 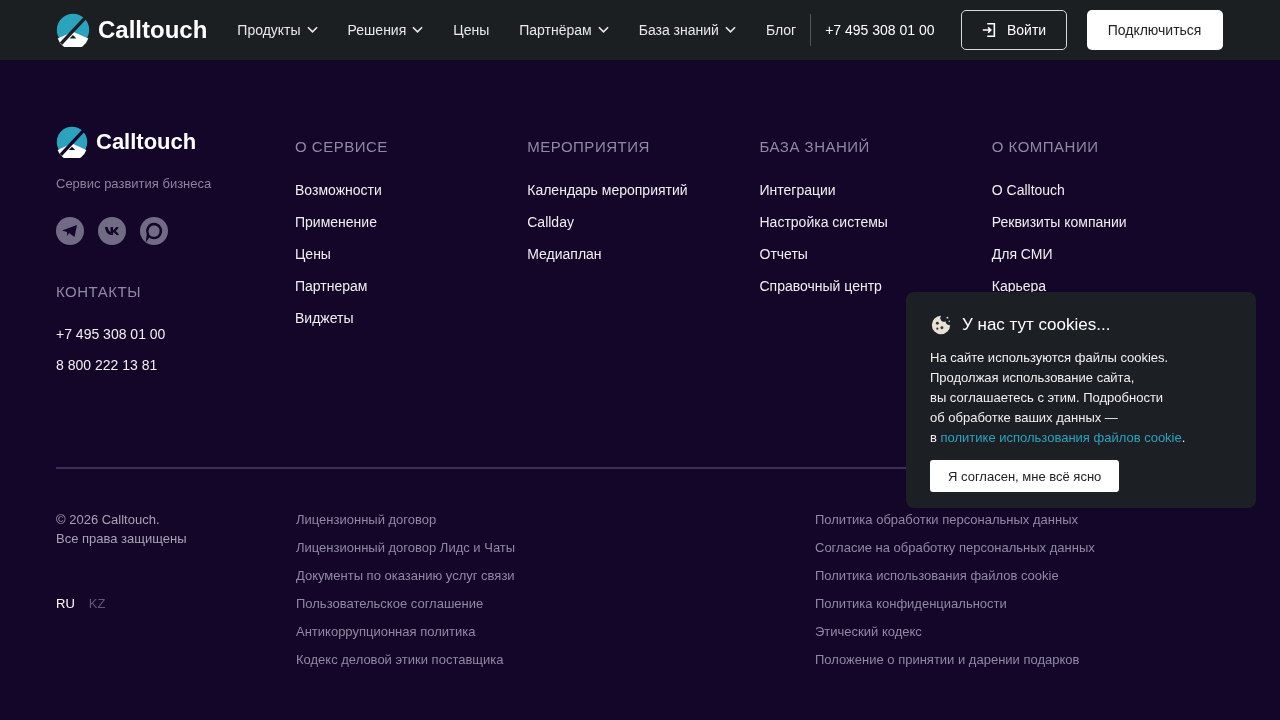 What do you see at coordinates (122, 538) in the screenshot?
I see `copyright-text: Все права защищены` at bounding box center [122, 538].